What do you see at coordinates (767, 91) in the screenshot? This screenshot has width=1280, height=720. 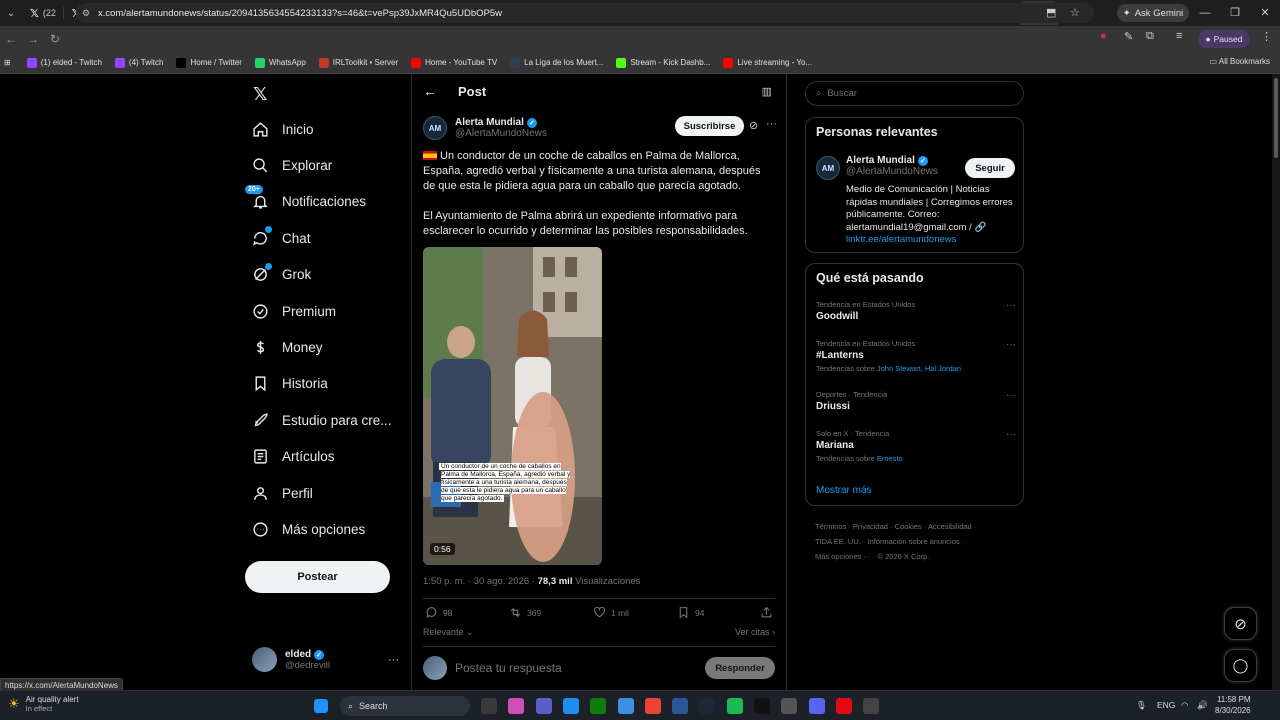 I see `reader-mode-icon: ▥` at bounding box center [767, 91].